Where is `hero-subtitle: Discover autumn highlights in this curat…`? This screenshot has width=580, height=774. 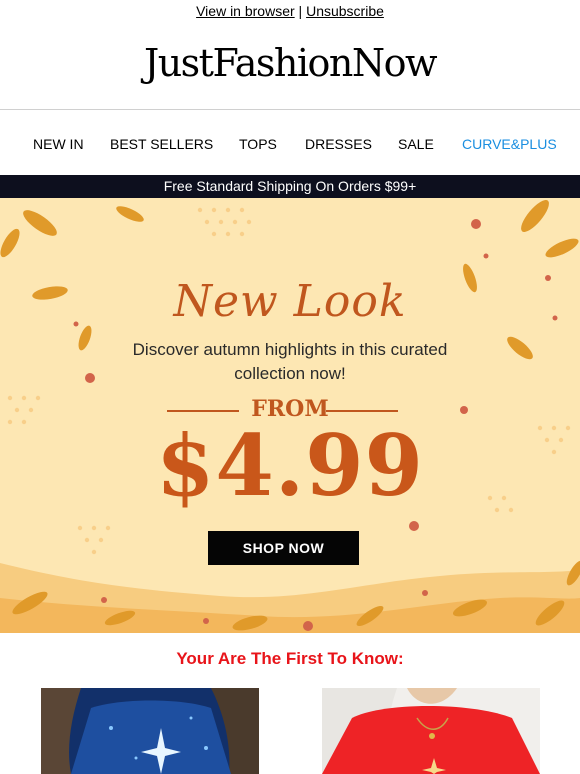 hero-subtitle: Discover autumn highlights in this curat… is located at coordinates (290, 362).